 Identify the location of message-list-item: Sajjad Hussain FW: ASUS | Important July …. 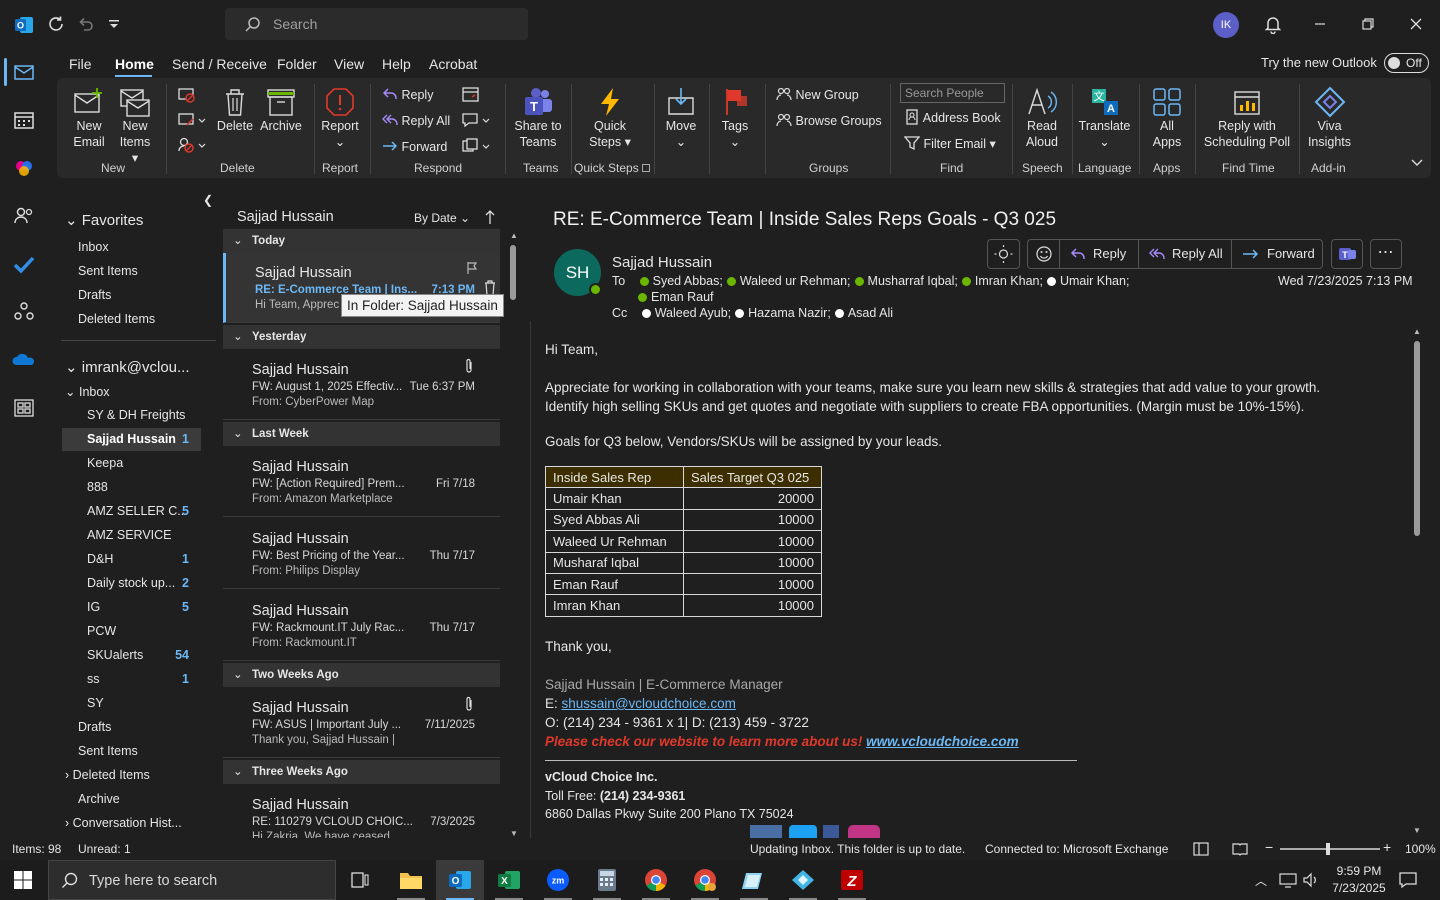
(361, 723).